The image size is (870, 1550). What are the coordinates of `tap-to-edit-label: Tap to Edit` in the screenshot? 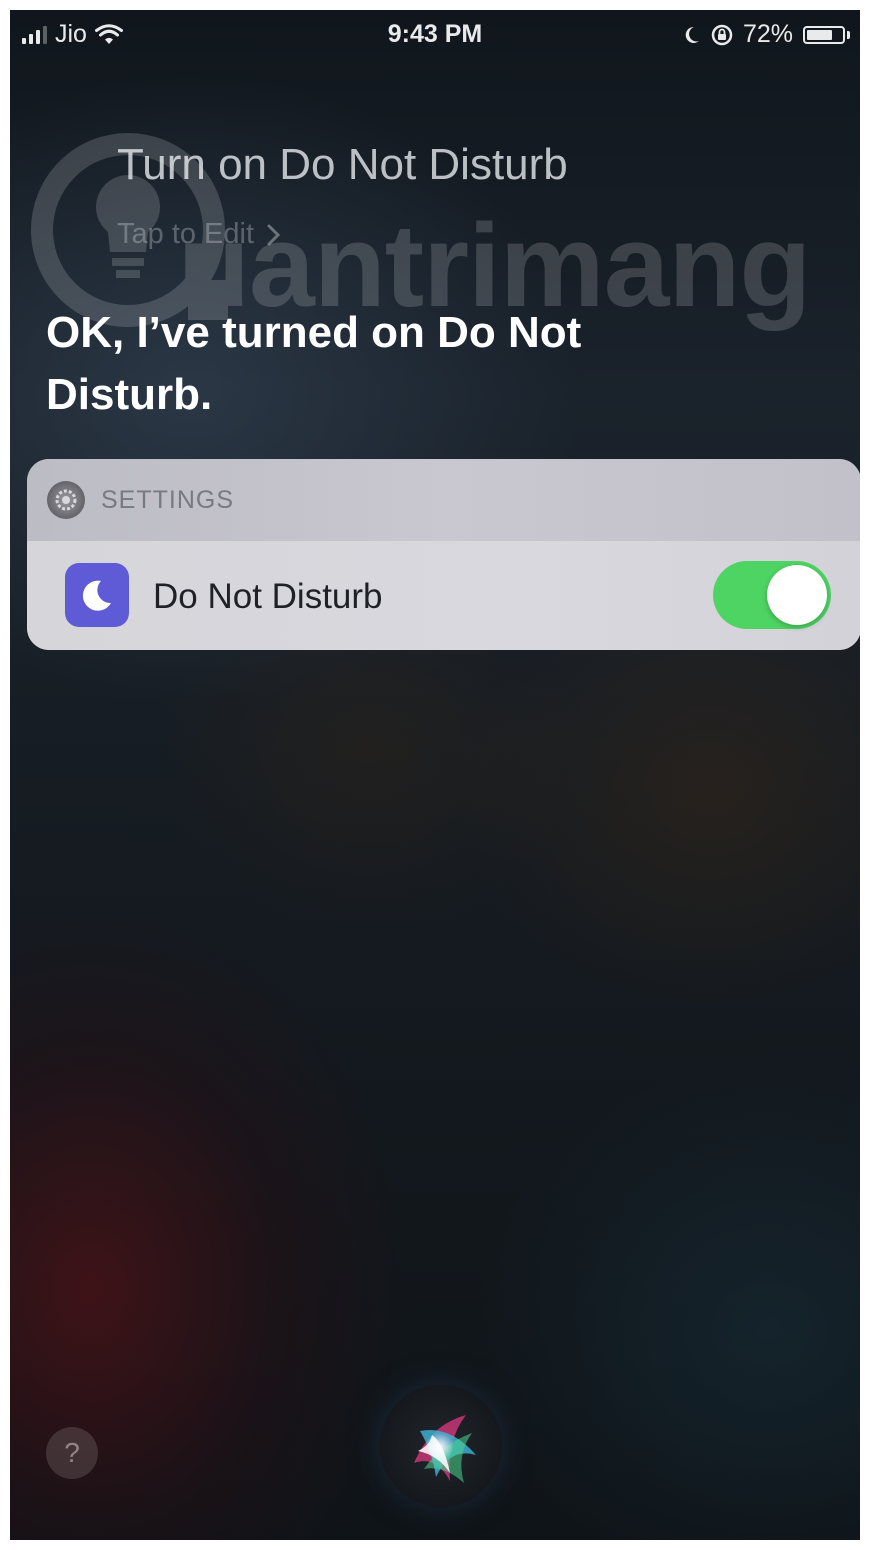 It's located at (186, 234).